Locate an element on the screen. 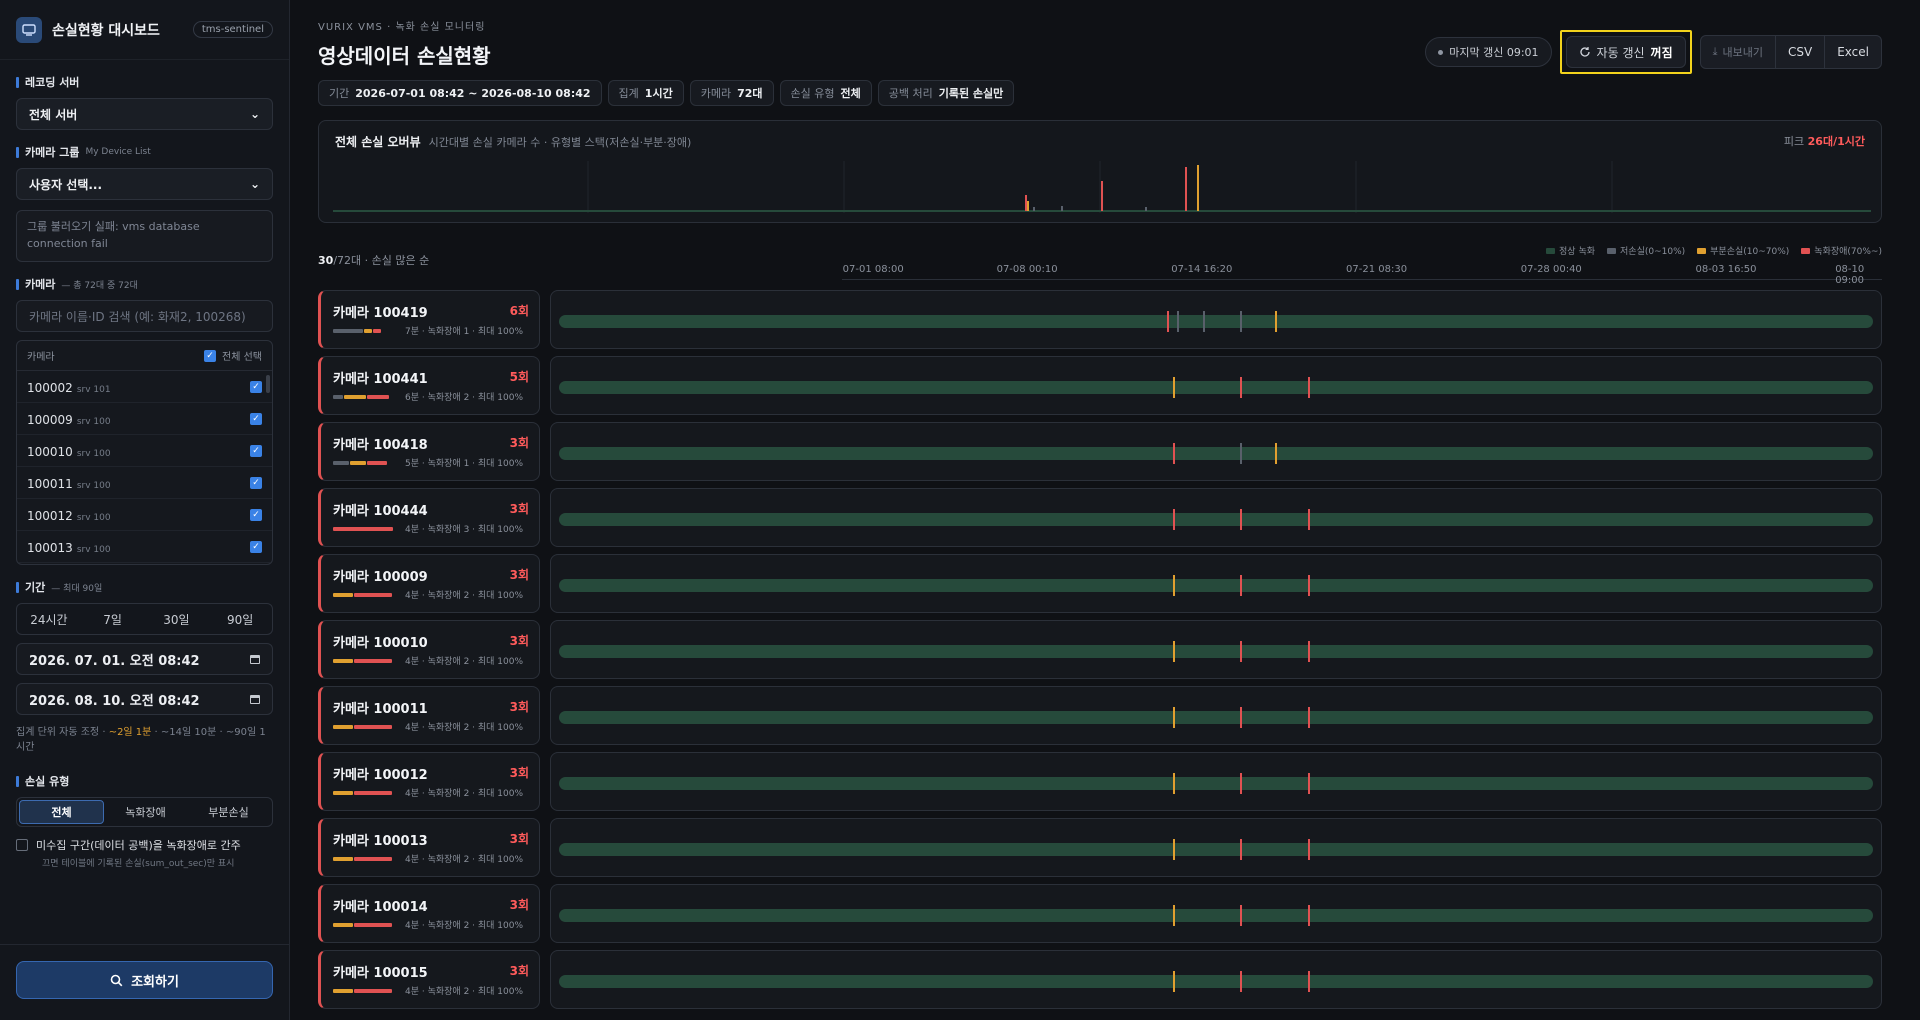  camera-timeline-row: 카메라 100014 3회 4분 · 녹화장애 2 · 최대 100% is located at coordinates (1100, 913).